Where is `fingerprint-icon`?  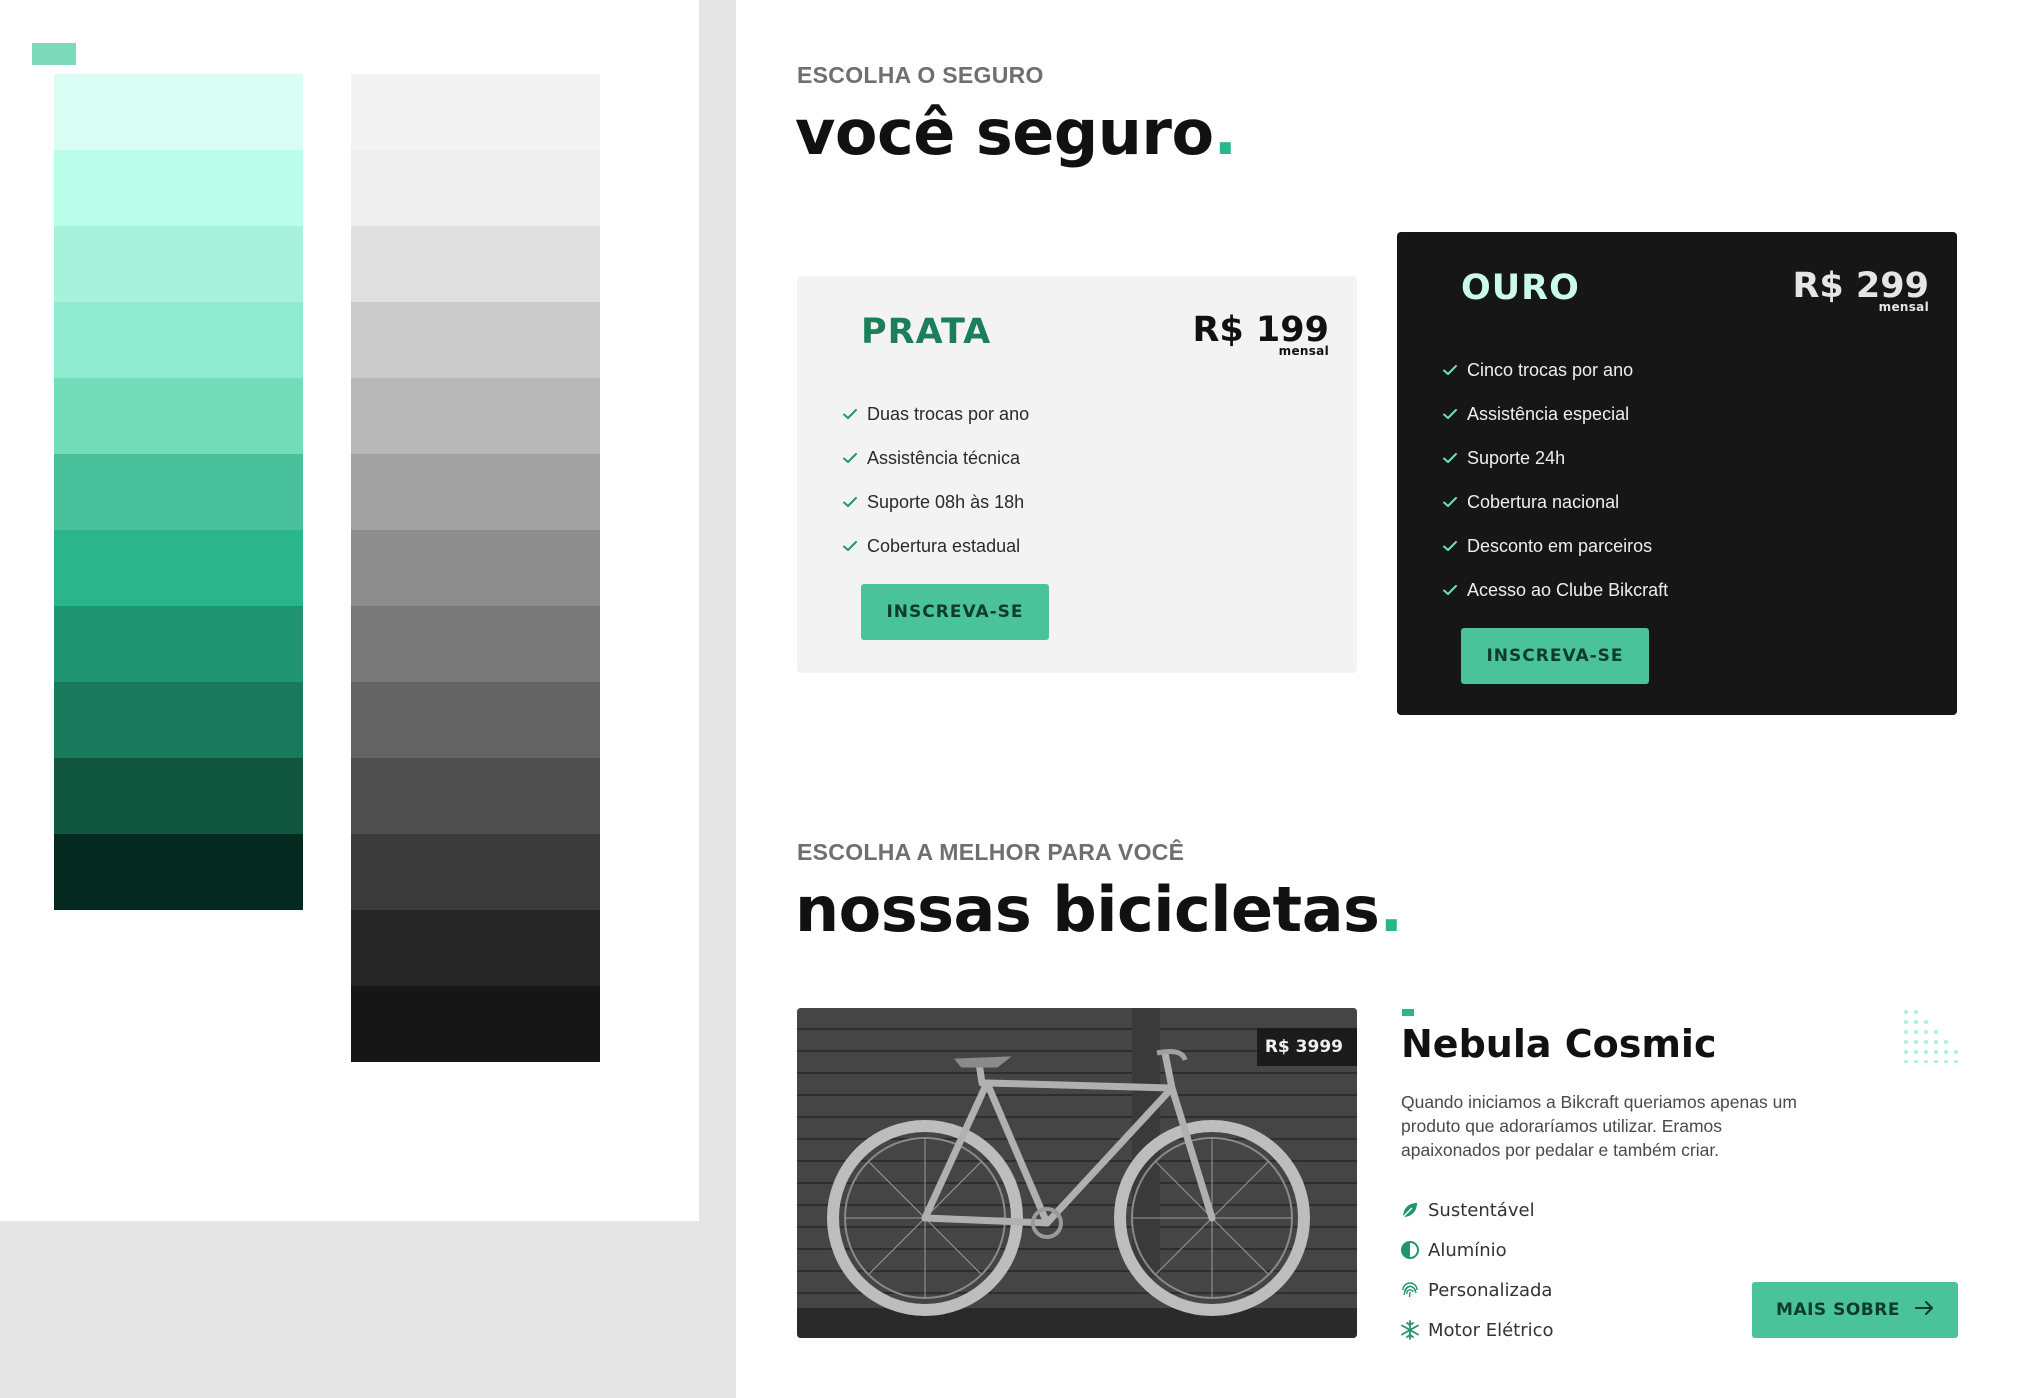 fingerprint-icon is located at coordinates (1410, 1290).